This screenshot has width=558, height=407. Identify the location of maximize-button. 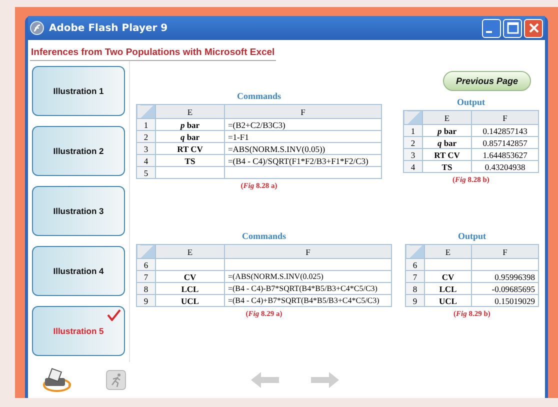
(512, 28).